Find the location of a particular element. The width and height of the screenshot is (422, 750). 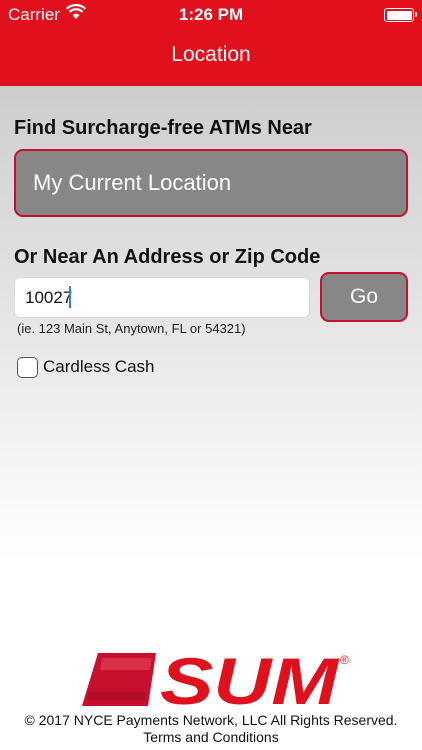

cardless-cash-checkbox is located at coordinates (27, 367).